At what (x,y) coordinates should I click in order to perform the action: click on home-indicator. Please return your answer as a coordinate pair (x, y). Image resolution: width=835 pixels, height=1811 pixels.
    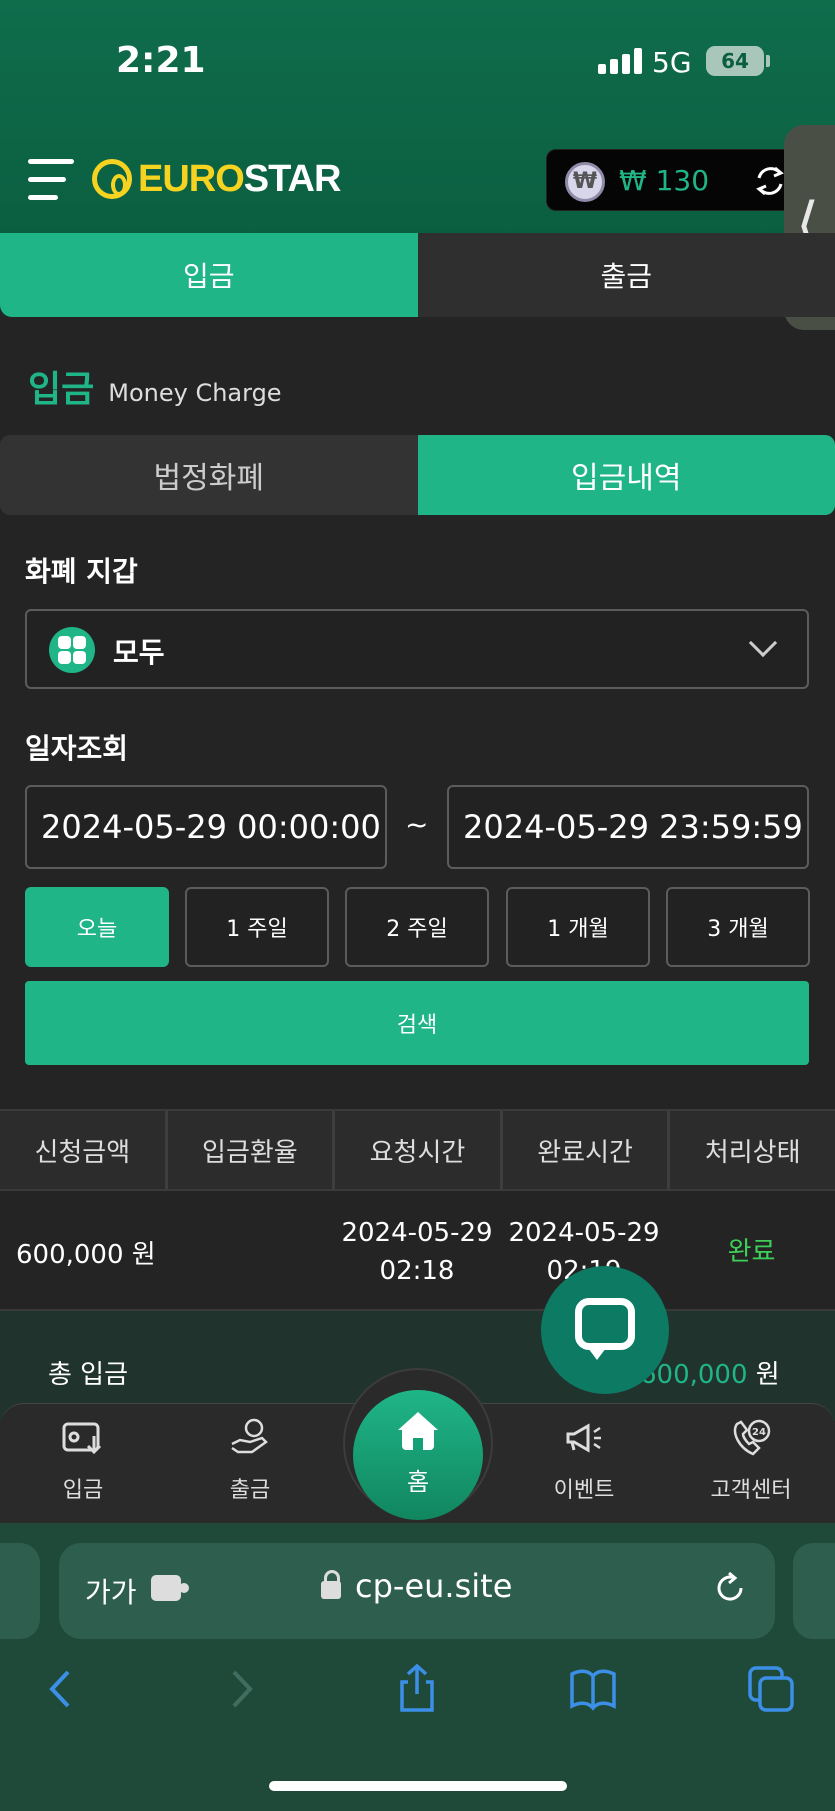
    Looking at the image, I should click on (418, 1786).